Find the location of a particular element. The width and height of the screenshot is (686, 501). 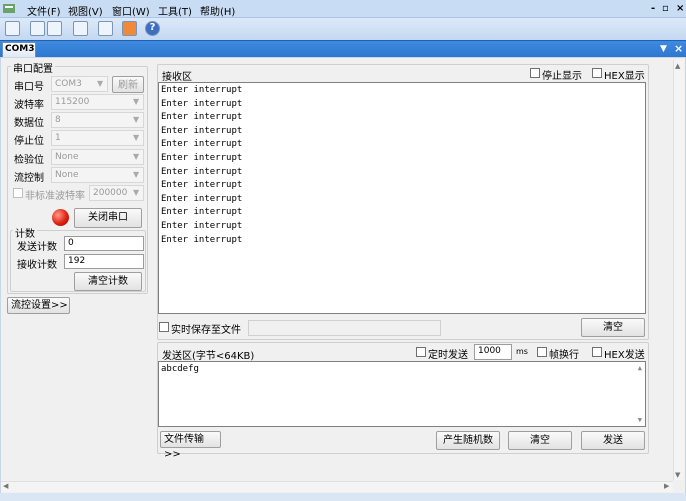

save-to-file-label: 实时保存至文件 is located at coordinates (206, 330).